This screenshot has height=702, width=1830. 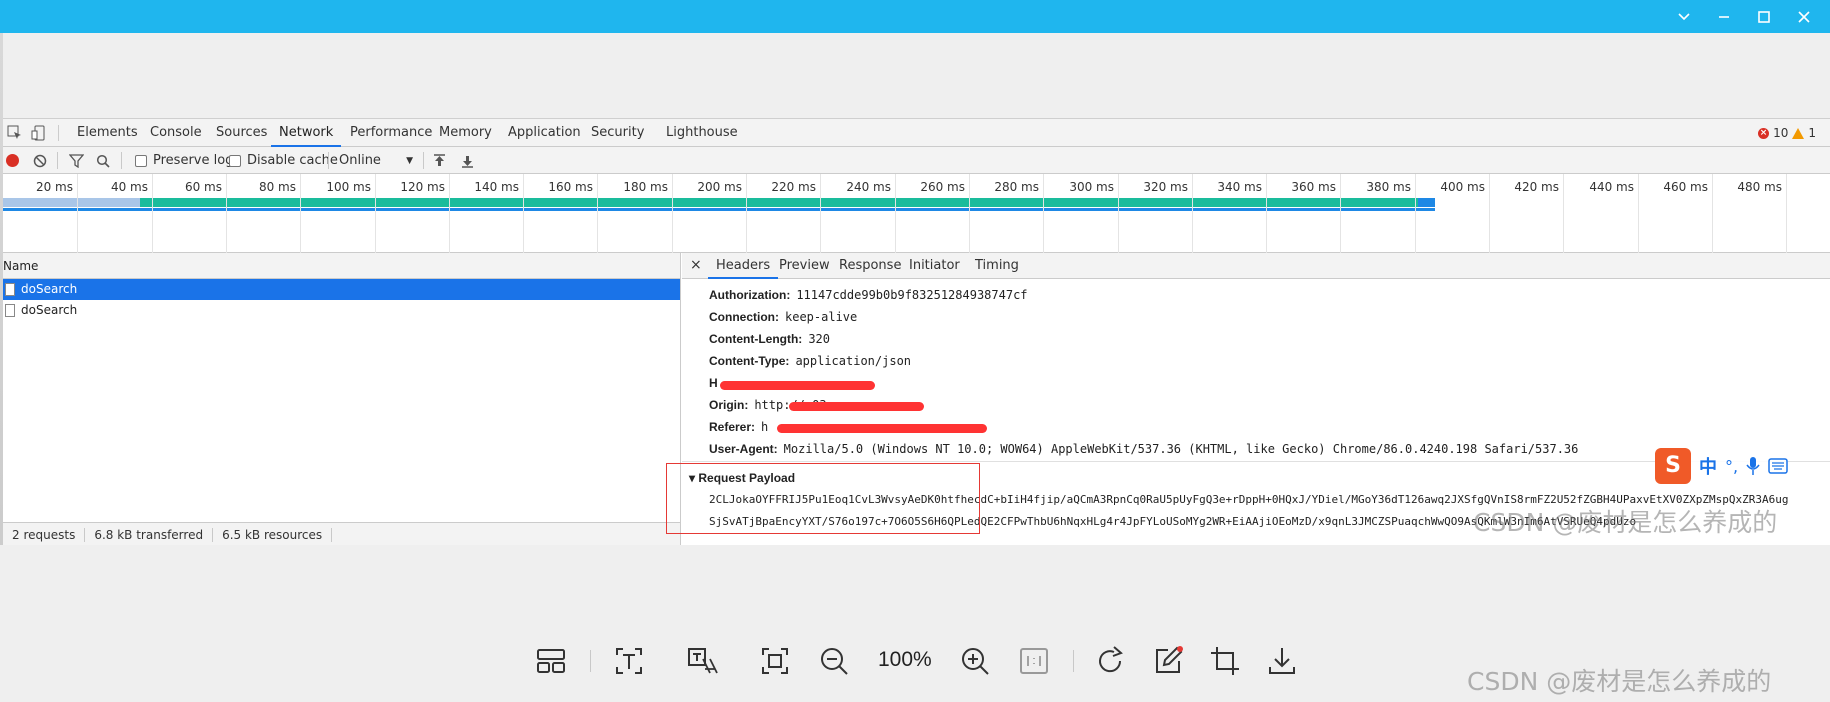 What do you see at coordinates (241, 133) in the screenshot?
I see `tab-sources: Sources` at bounding box center [241, 133].